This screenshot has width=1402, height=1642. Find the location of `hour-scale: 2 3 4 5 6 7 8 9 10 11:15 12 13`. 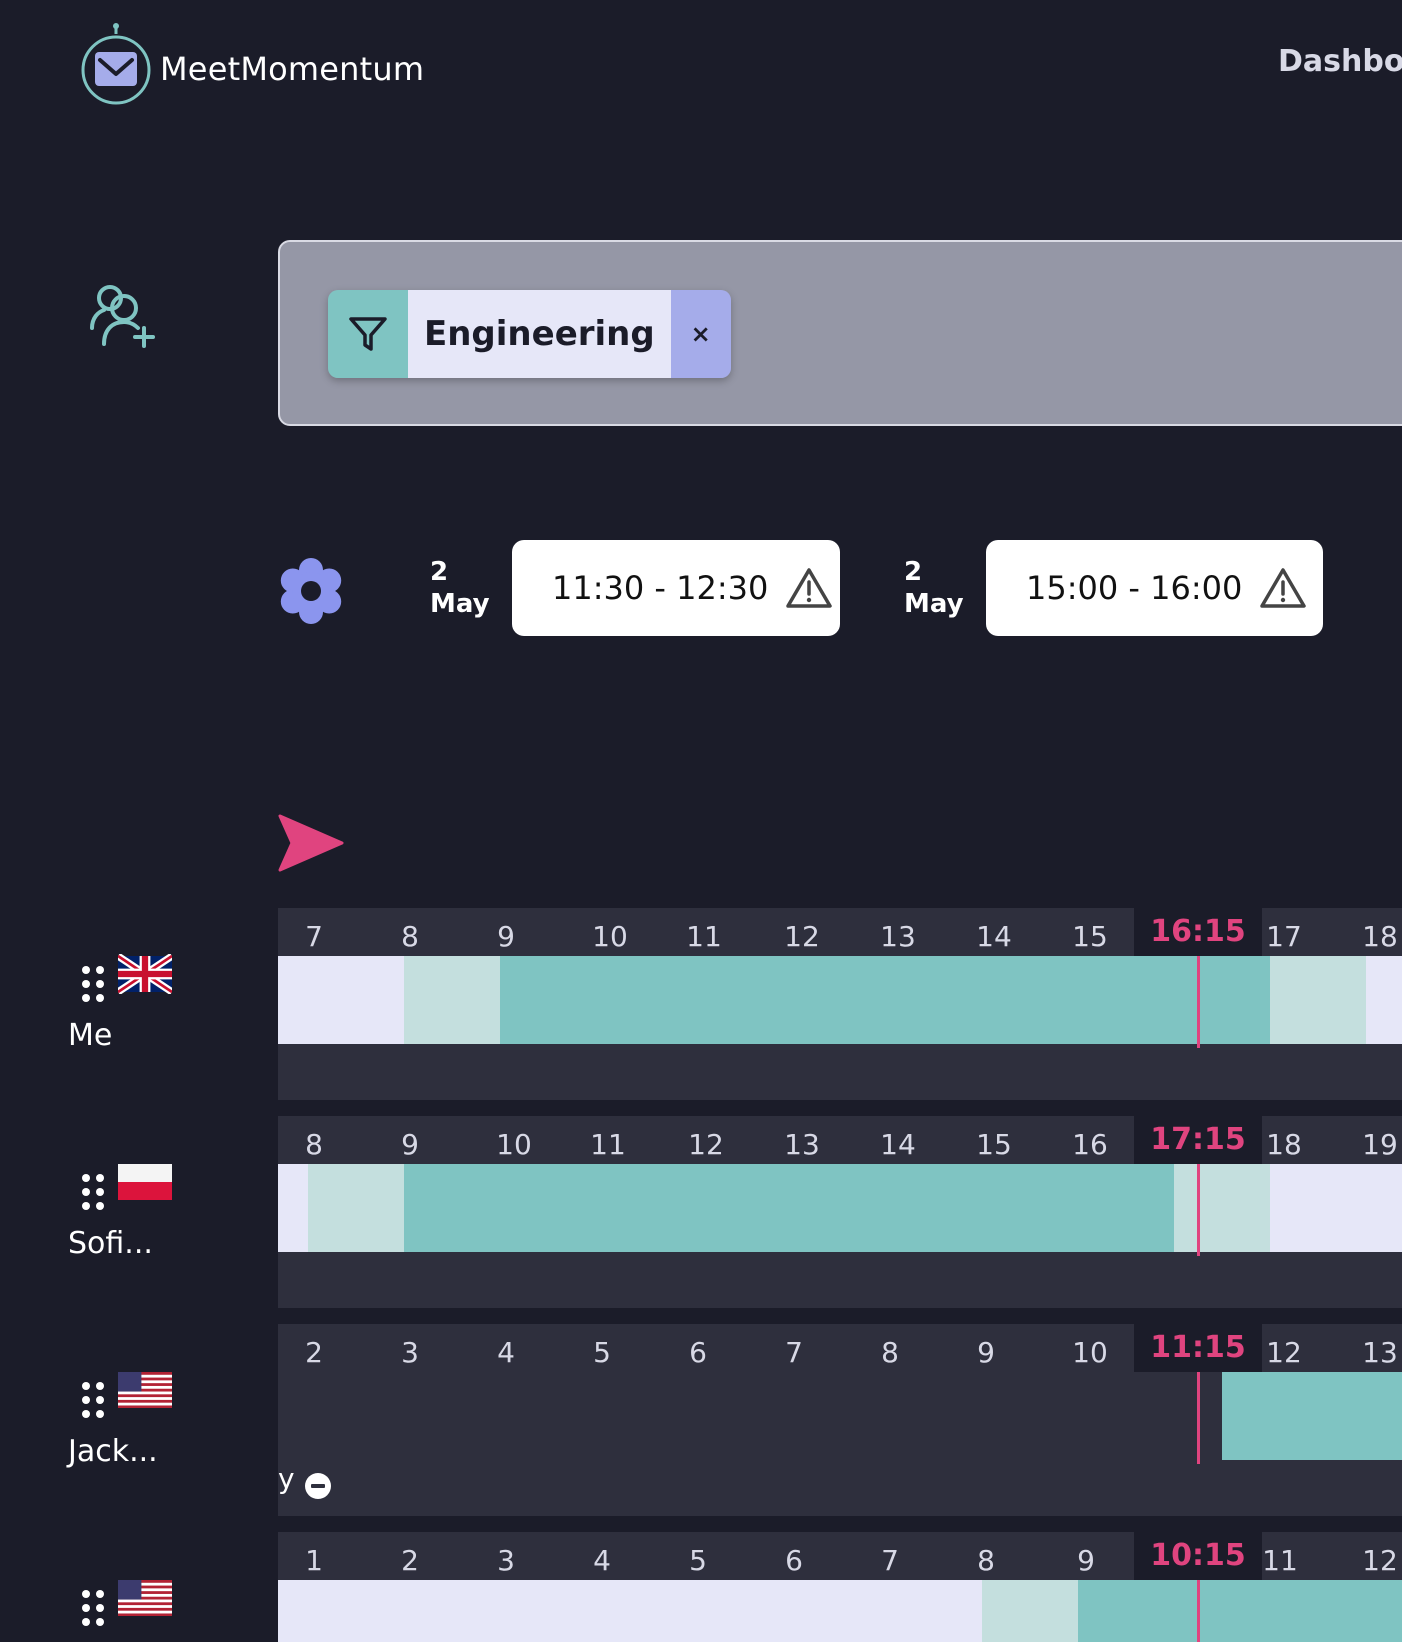

hour-scale: 2 3 4 5 6 7 8 9 10 11:15 12 13 is located at coordinates (840, 1348).